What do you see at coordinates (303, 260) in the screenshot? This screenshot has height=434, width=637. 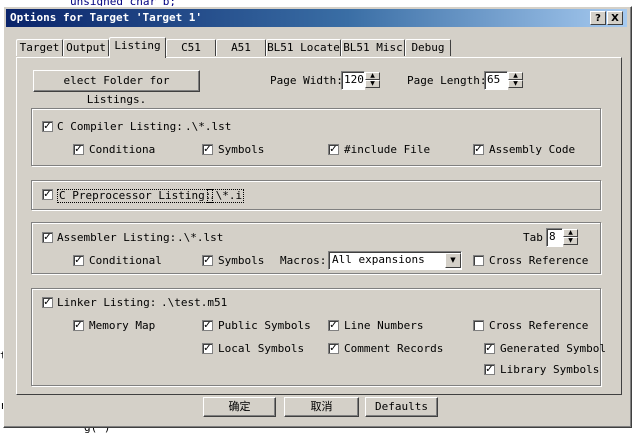 I see `macros-label: Macros:` at bounding box center [303, 260].